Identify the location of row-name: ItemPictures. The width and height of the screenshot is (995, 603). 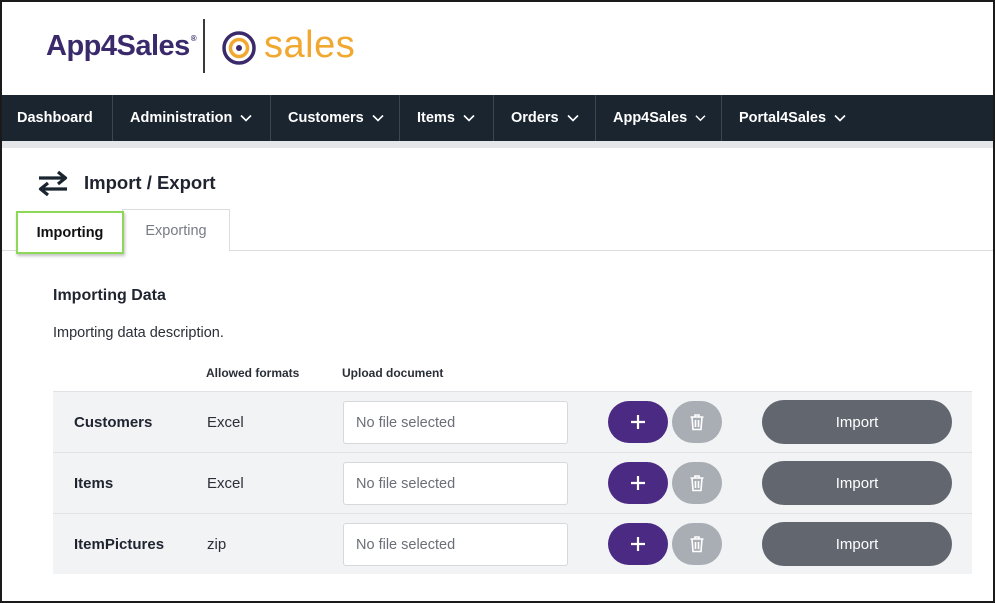
(119, 544).